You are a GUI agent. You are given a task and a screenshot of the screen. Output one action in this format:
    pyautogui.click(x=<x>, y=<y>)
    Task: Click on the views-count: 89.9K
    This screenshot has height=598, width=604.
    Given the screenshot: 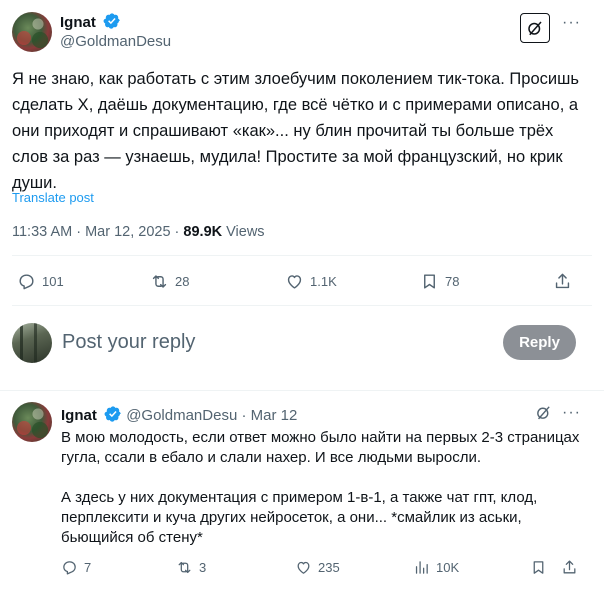 What is the action you would take?
    pyautogui.click(x=203, y=232)
    